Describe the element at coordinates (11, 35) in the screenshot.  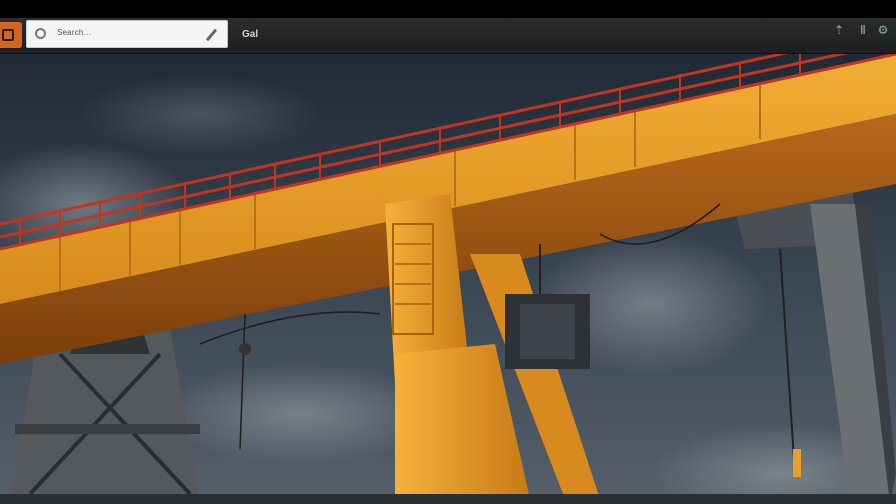
I see `logo-icon` at that location.